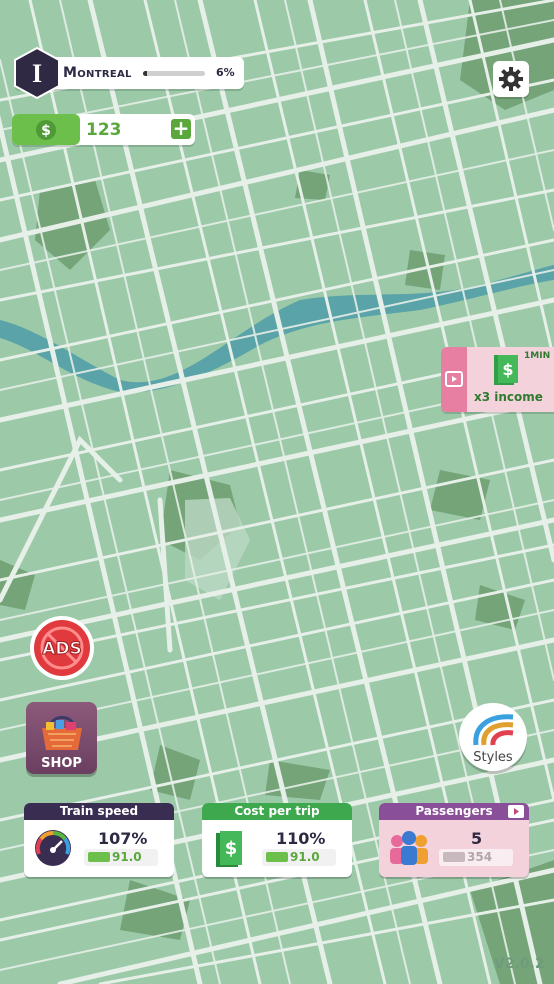 Image resolution: width=554 pixels, height=984 pixels. What do you see at coordinates (97, 73) in the screenshot?
I see `city-name: Montreal` at bounding box center [97, 73].